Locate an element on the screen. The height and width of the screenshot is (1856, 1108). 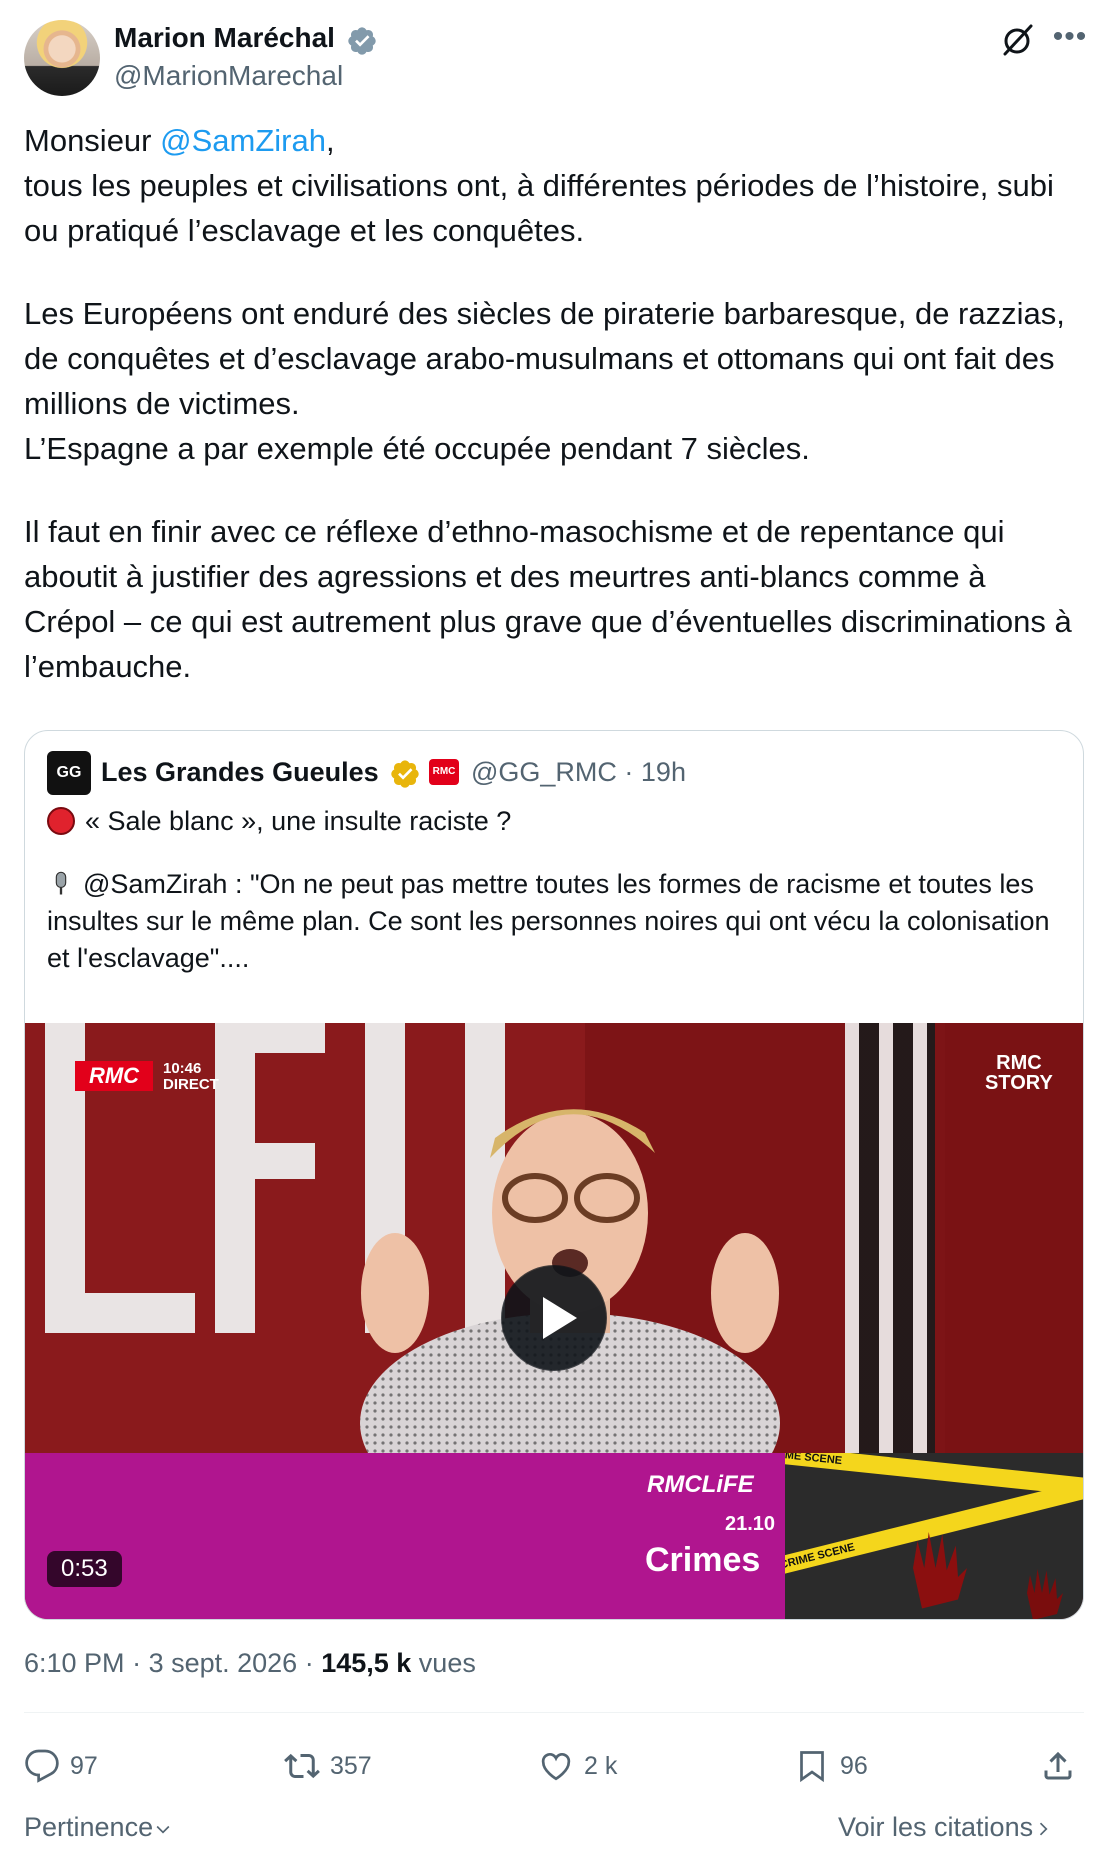
rmc-time: 10:46 DIRECT is located at coordinates (191, 1077).